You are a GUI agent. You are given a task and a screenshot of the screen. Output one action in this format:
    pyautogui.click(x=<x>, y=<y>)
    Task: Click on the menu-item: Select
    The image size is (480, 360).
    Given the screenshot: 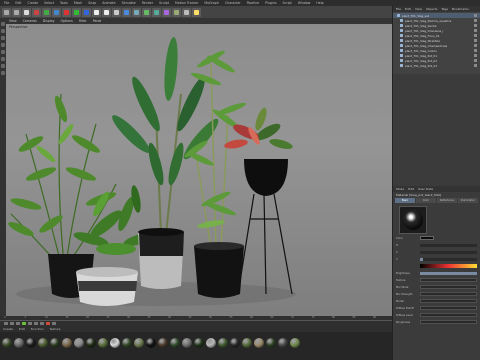 What is the action you would take?
    pyautogui.click(x=49, y=3)
    